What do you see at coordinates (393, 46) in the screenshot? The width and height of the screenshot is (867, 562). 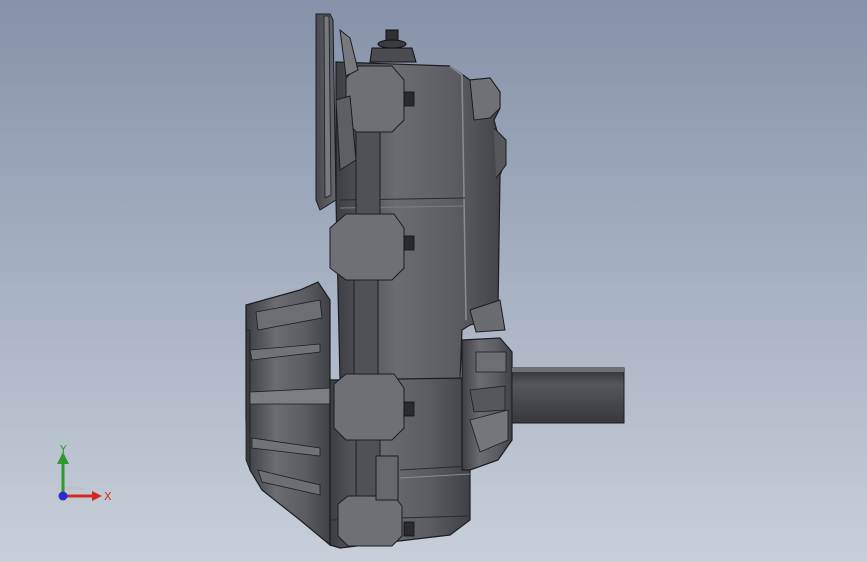 I see `lifting-bolt` at bounding box center [393, 46].